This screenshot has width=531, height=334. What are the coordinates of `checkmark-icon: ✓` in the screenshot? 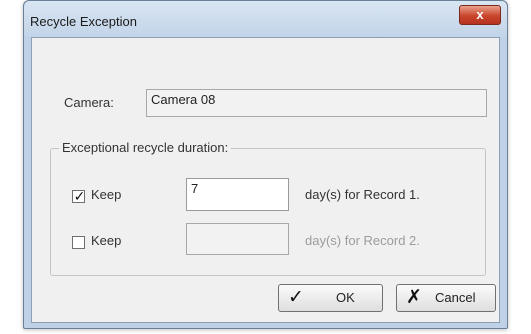 It's located at (296, 297).